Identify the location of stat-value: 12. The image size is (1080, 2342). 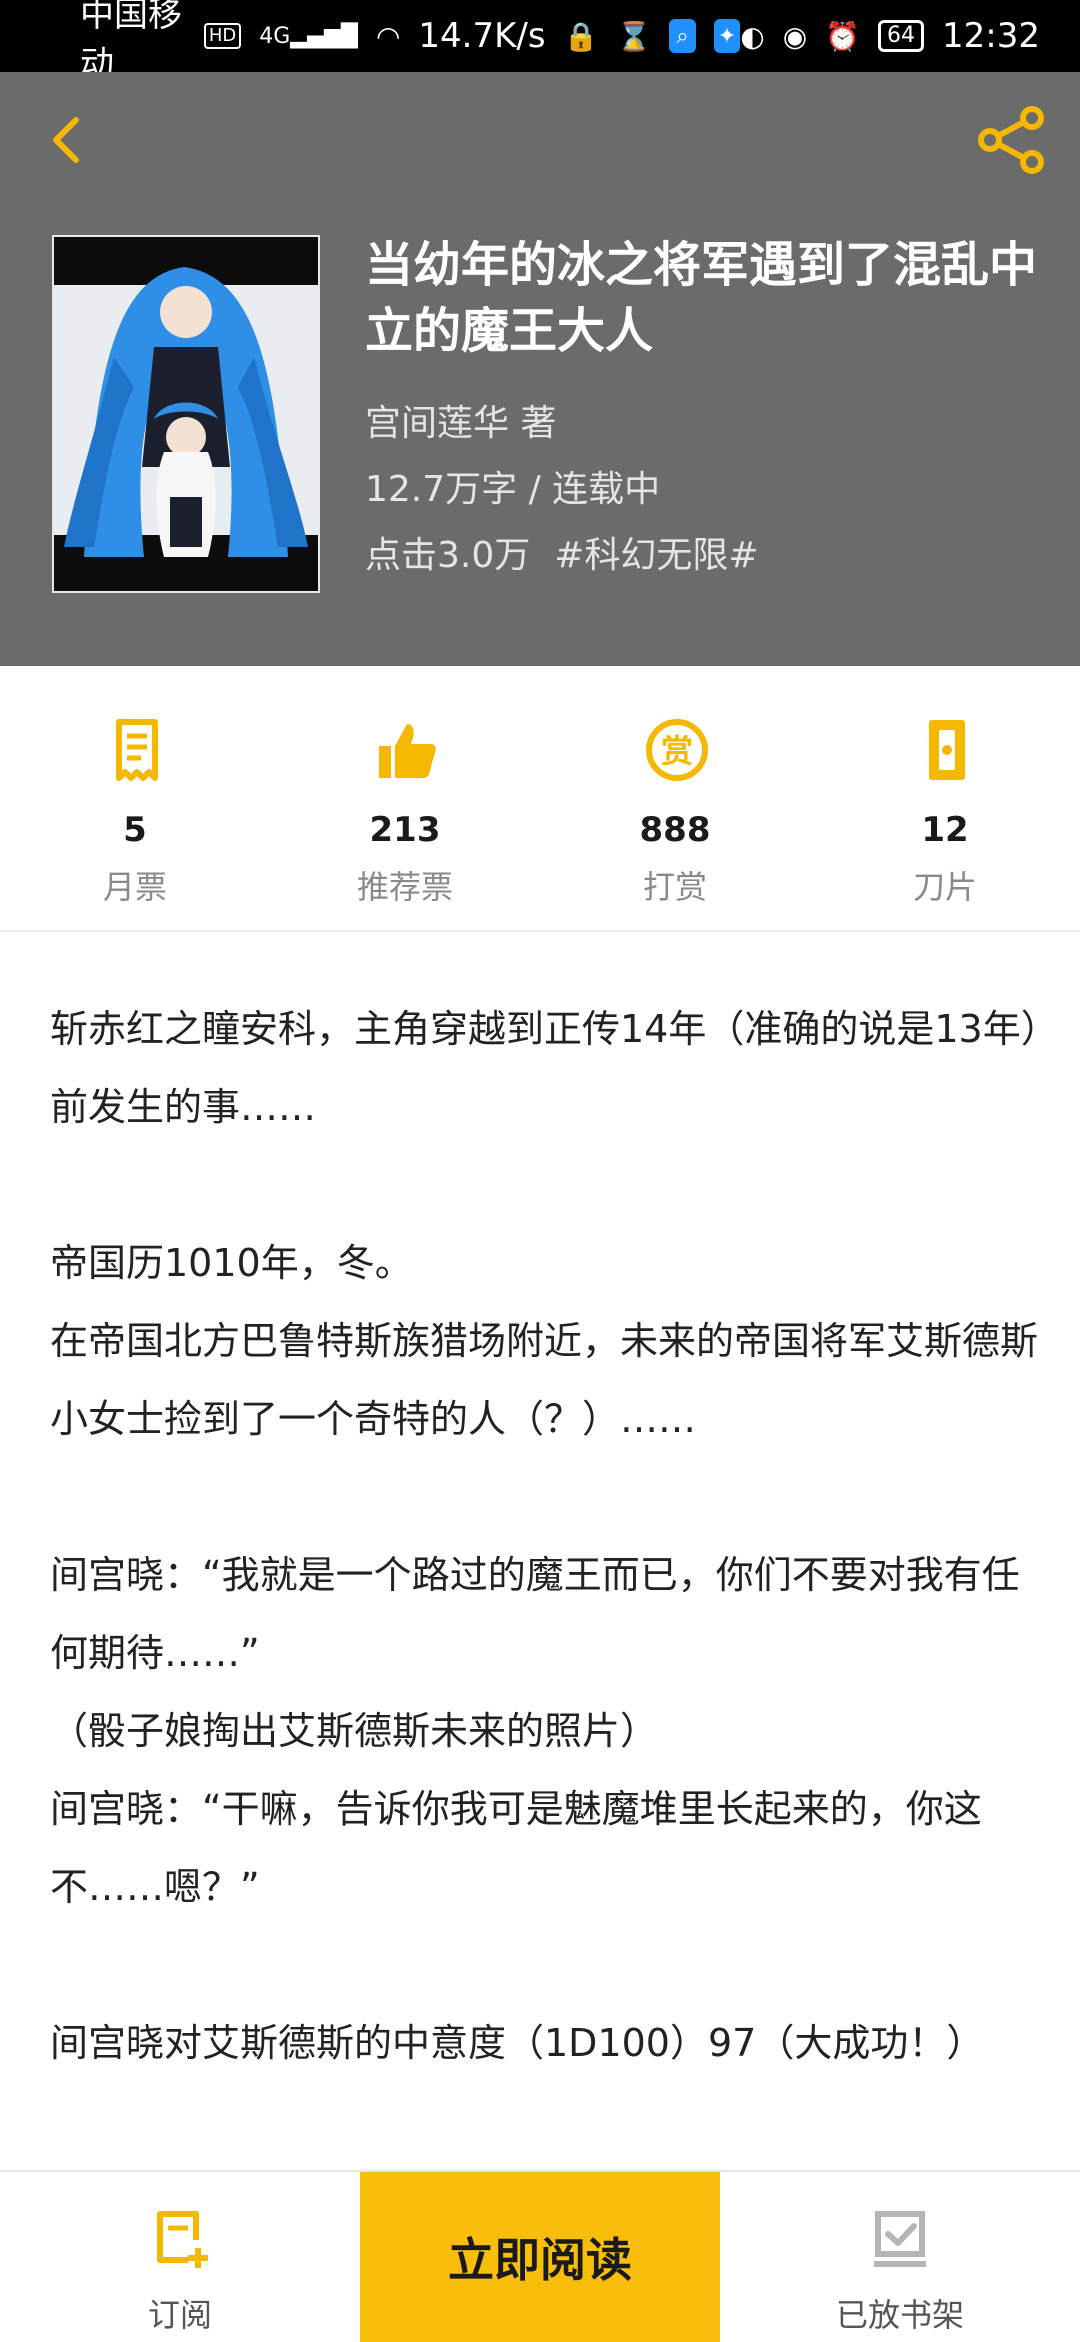
(945, 830).